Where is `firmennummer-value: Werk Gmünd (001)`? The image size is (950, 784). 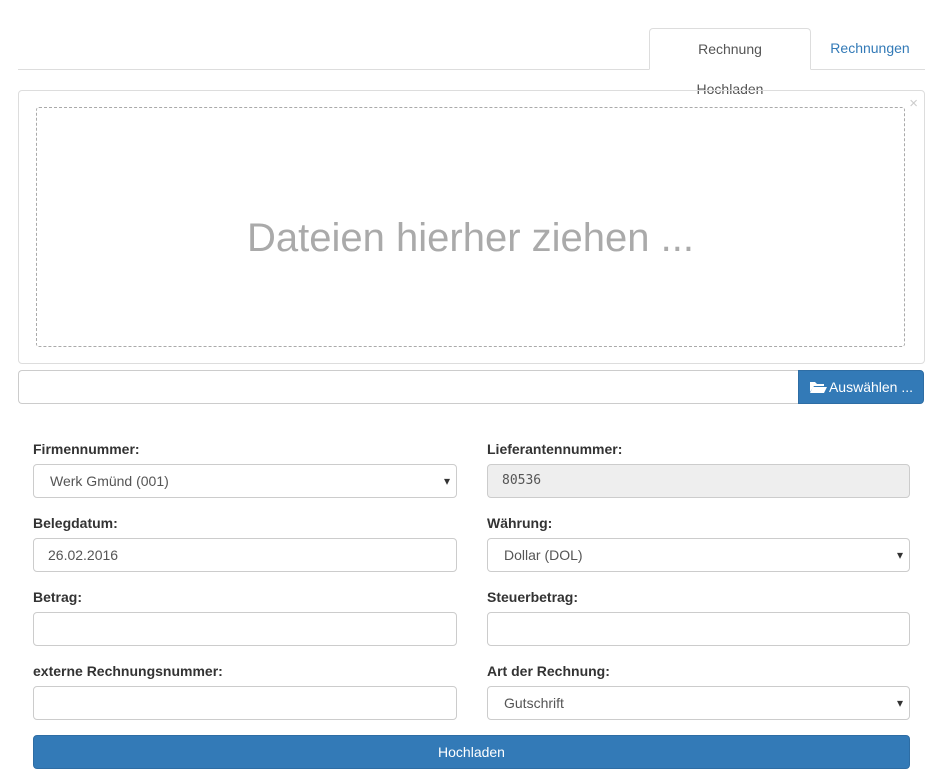
firmennummer-value: Werk Gmünd (001) is located at coordinates (109, 481).